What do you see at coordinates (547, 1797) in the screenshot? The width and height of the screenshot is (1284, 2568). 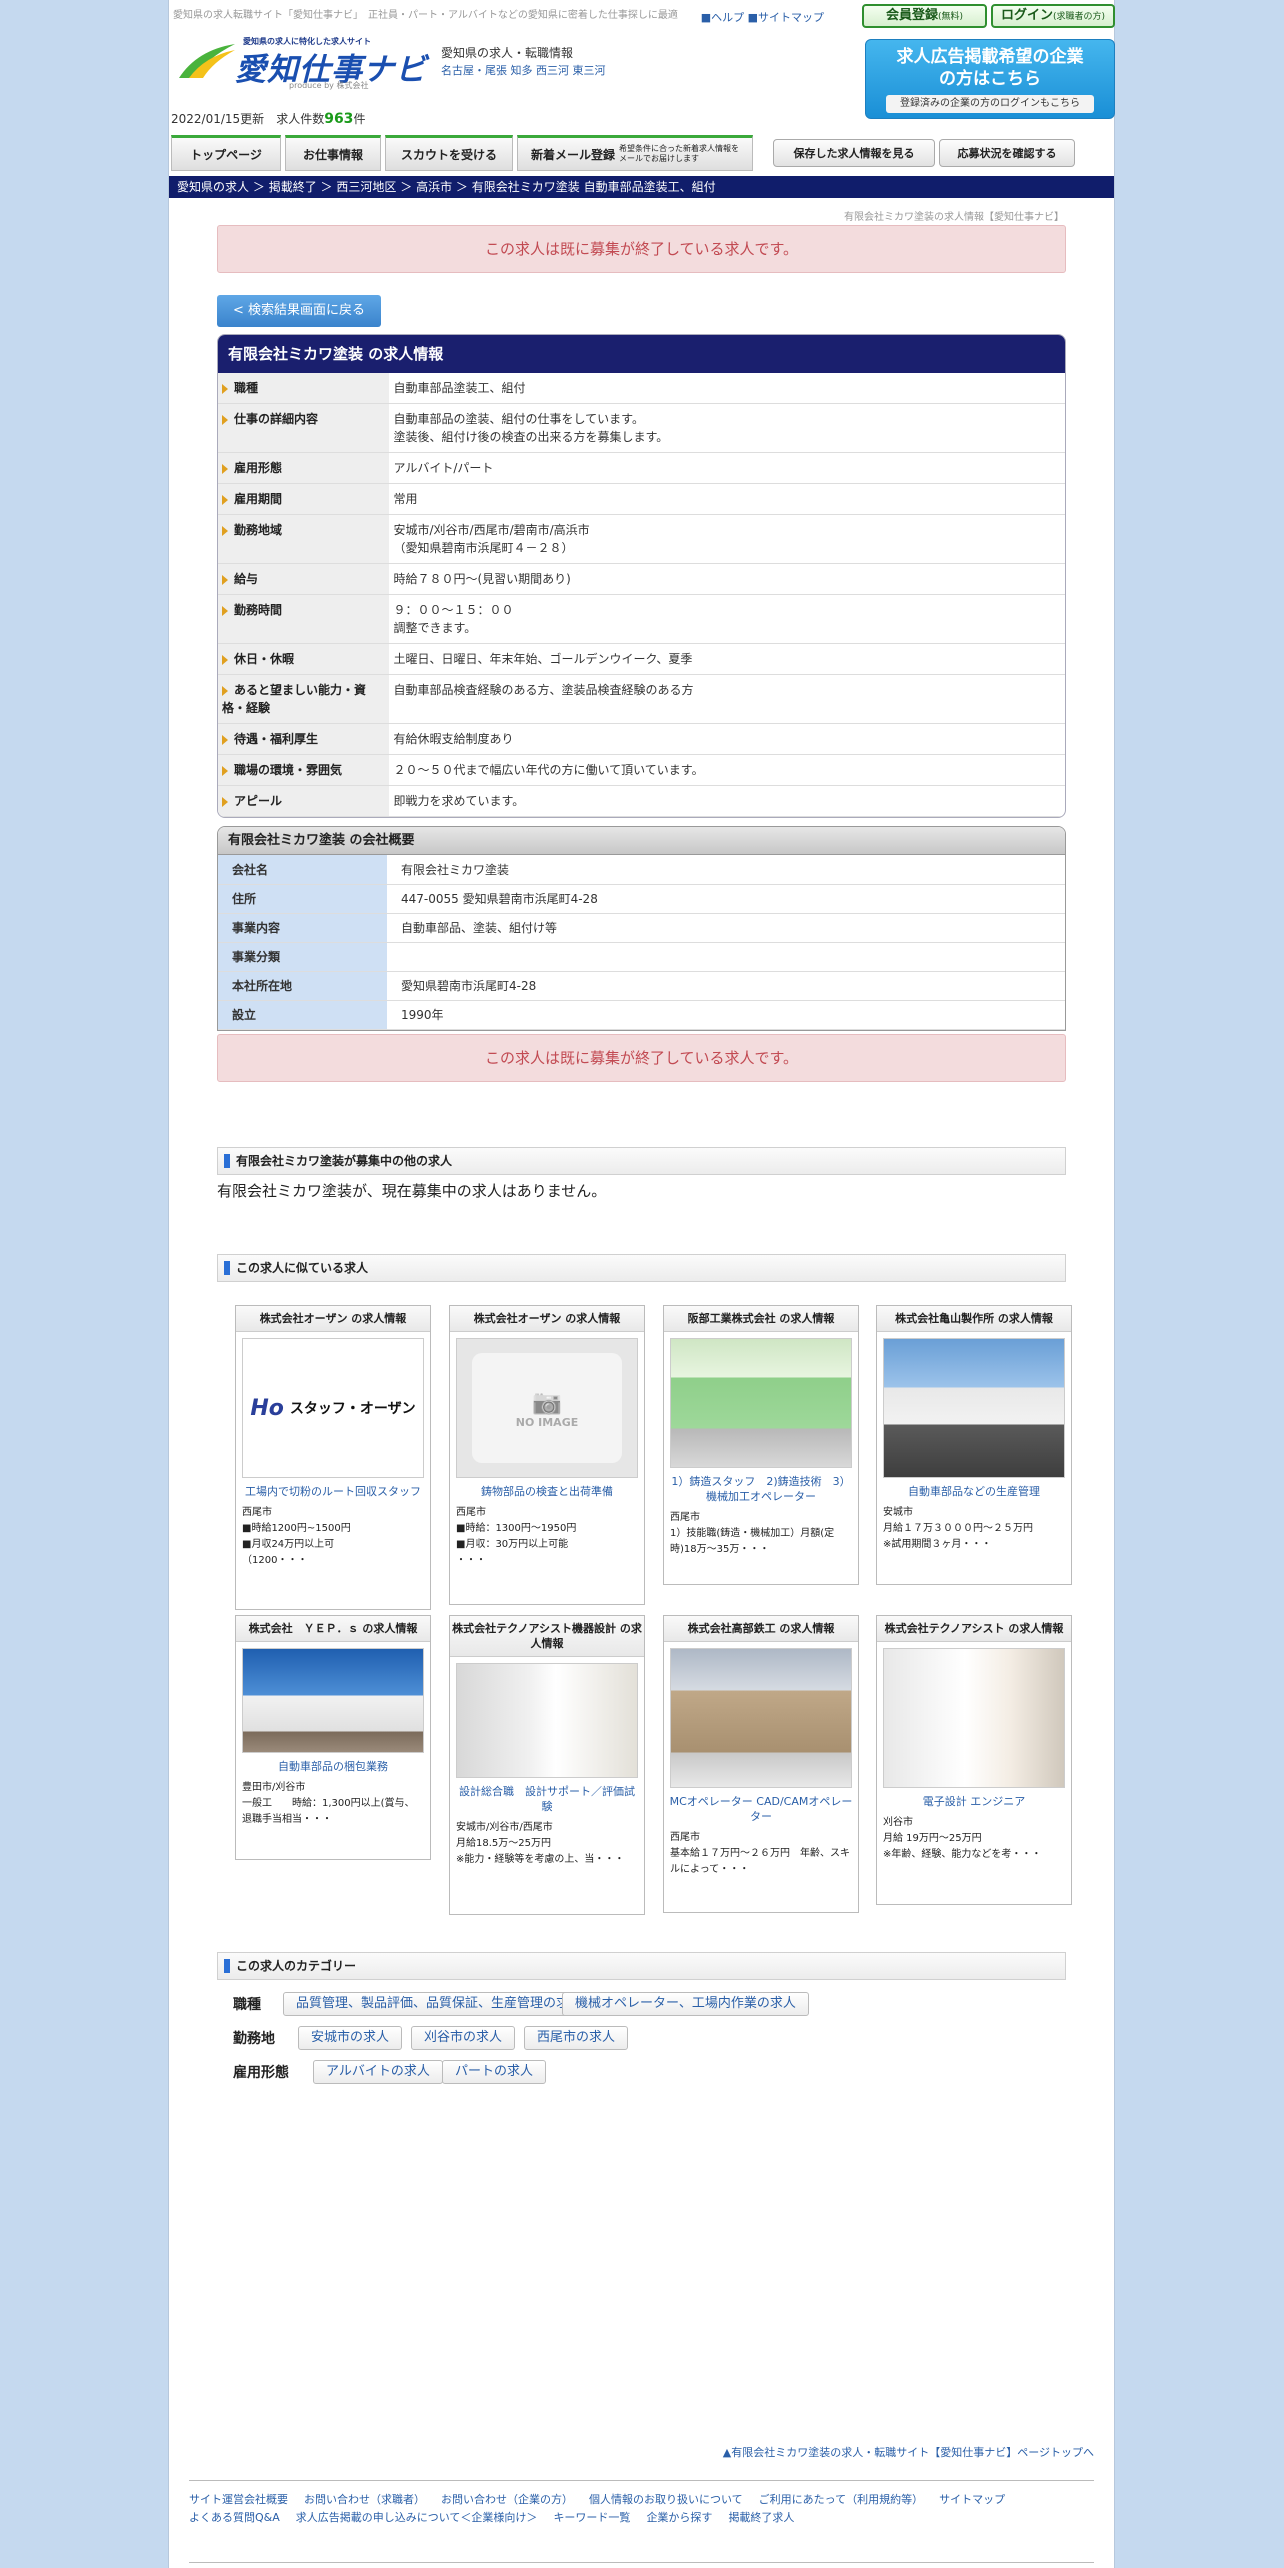 I see `similar-job-title: 設計総合職 設計サポート／評価試験` at bounding box center [547, 1797].